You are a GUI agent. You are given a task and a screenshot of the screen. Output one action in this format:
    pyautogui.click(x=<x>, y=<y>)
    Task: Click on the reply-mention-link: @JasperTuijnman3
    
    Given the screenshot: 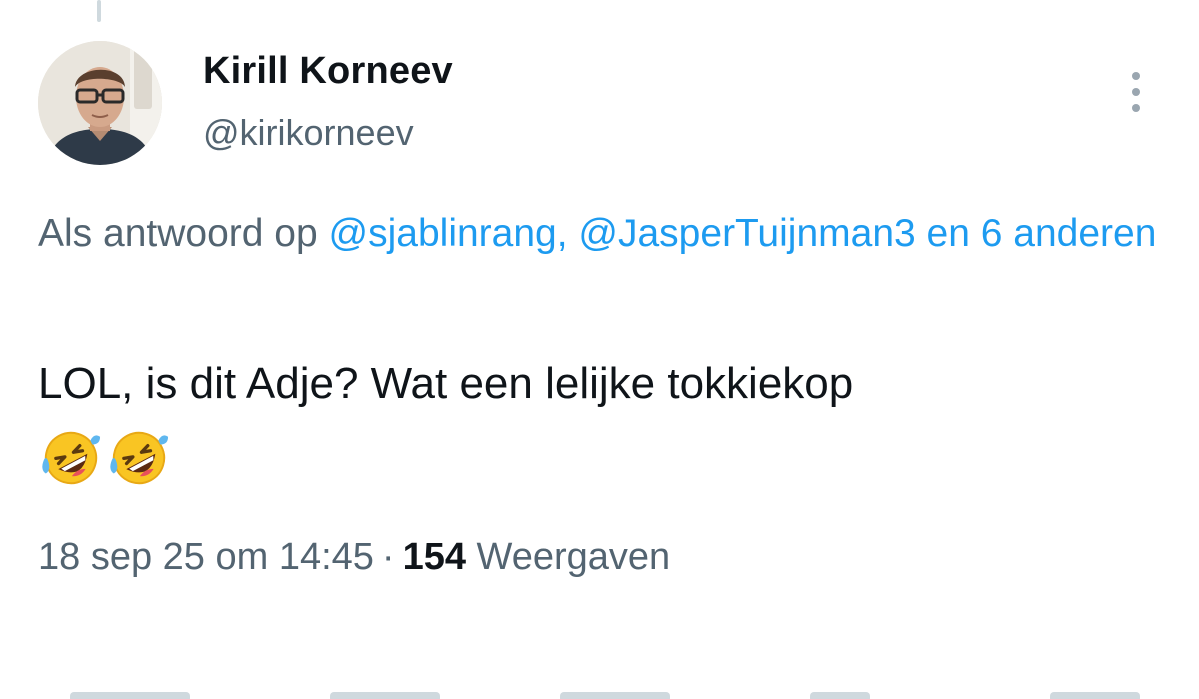 What is the action you would take?
    pyautogui.click(x=746, y=233)
    